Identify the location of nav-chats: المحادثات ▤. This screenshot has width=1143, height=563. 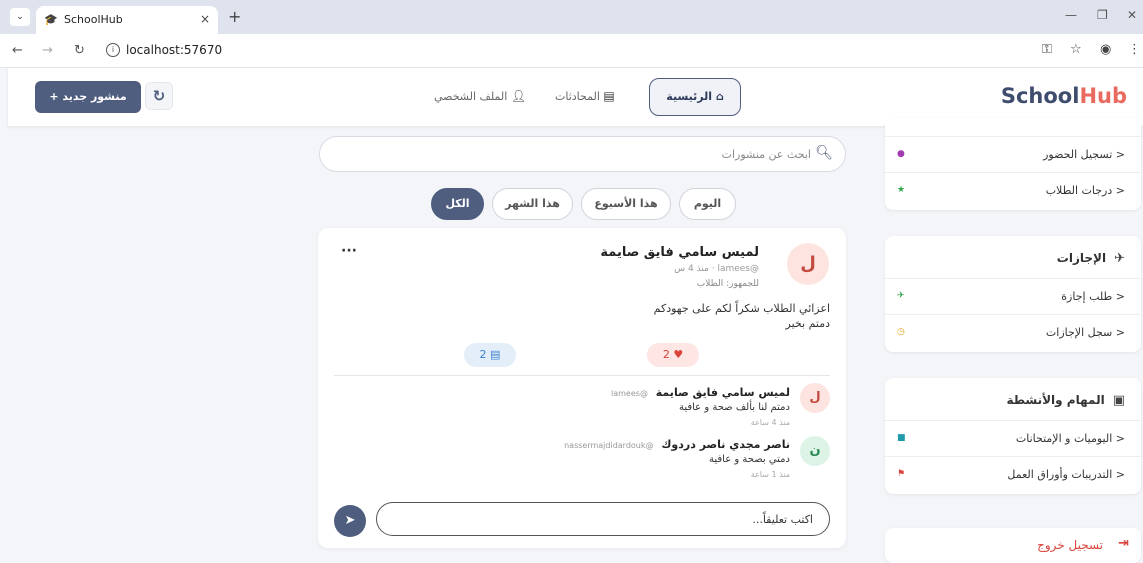
(585, 96).